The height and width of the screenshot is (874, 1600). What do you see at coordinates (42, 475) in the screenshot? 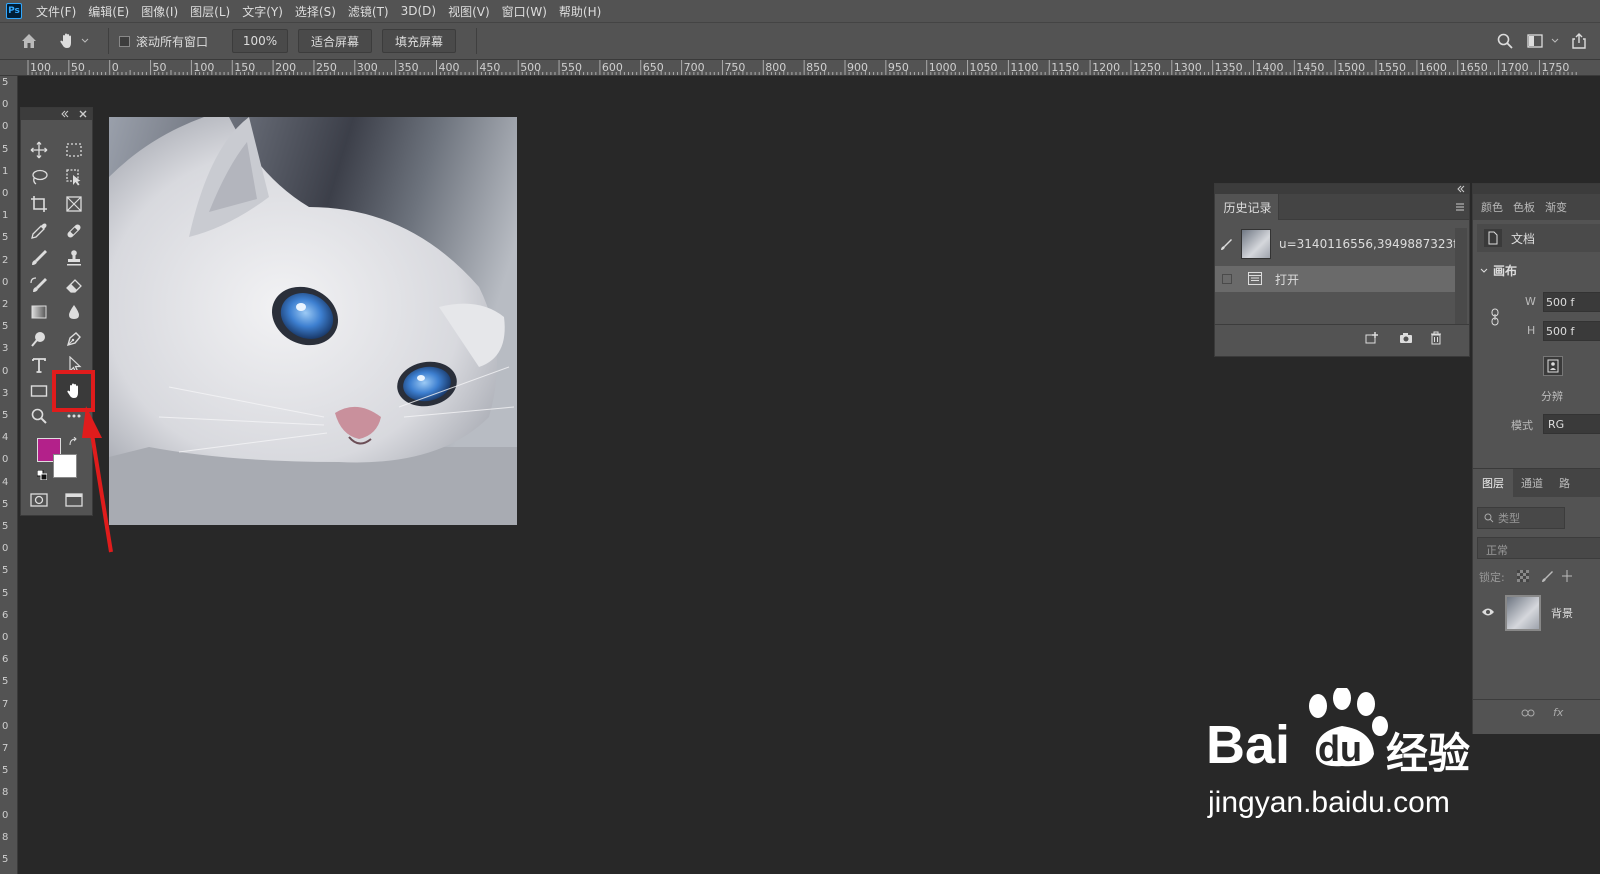
I see `default-colors-icon` at bounding box center [42, 475].